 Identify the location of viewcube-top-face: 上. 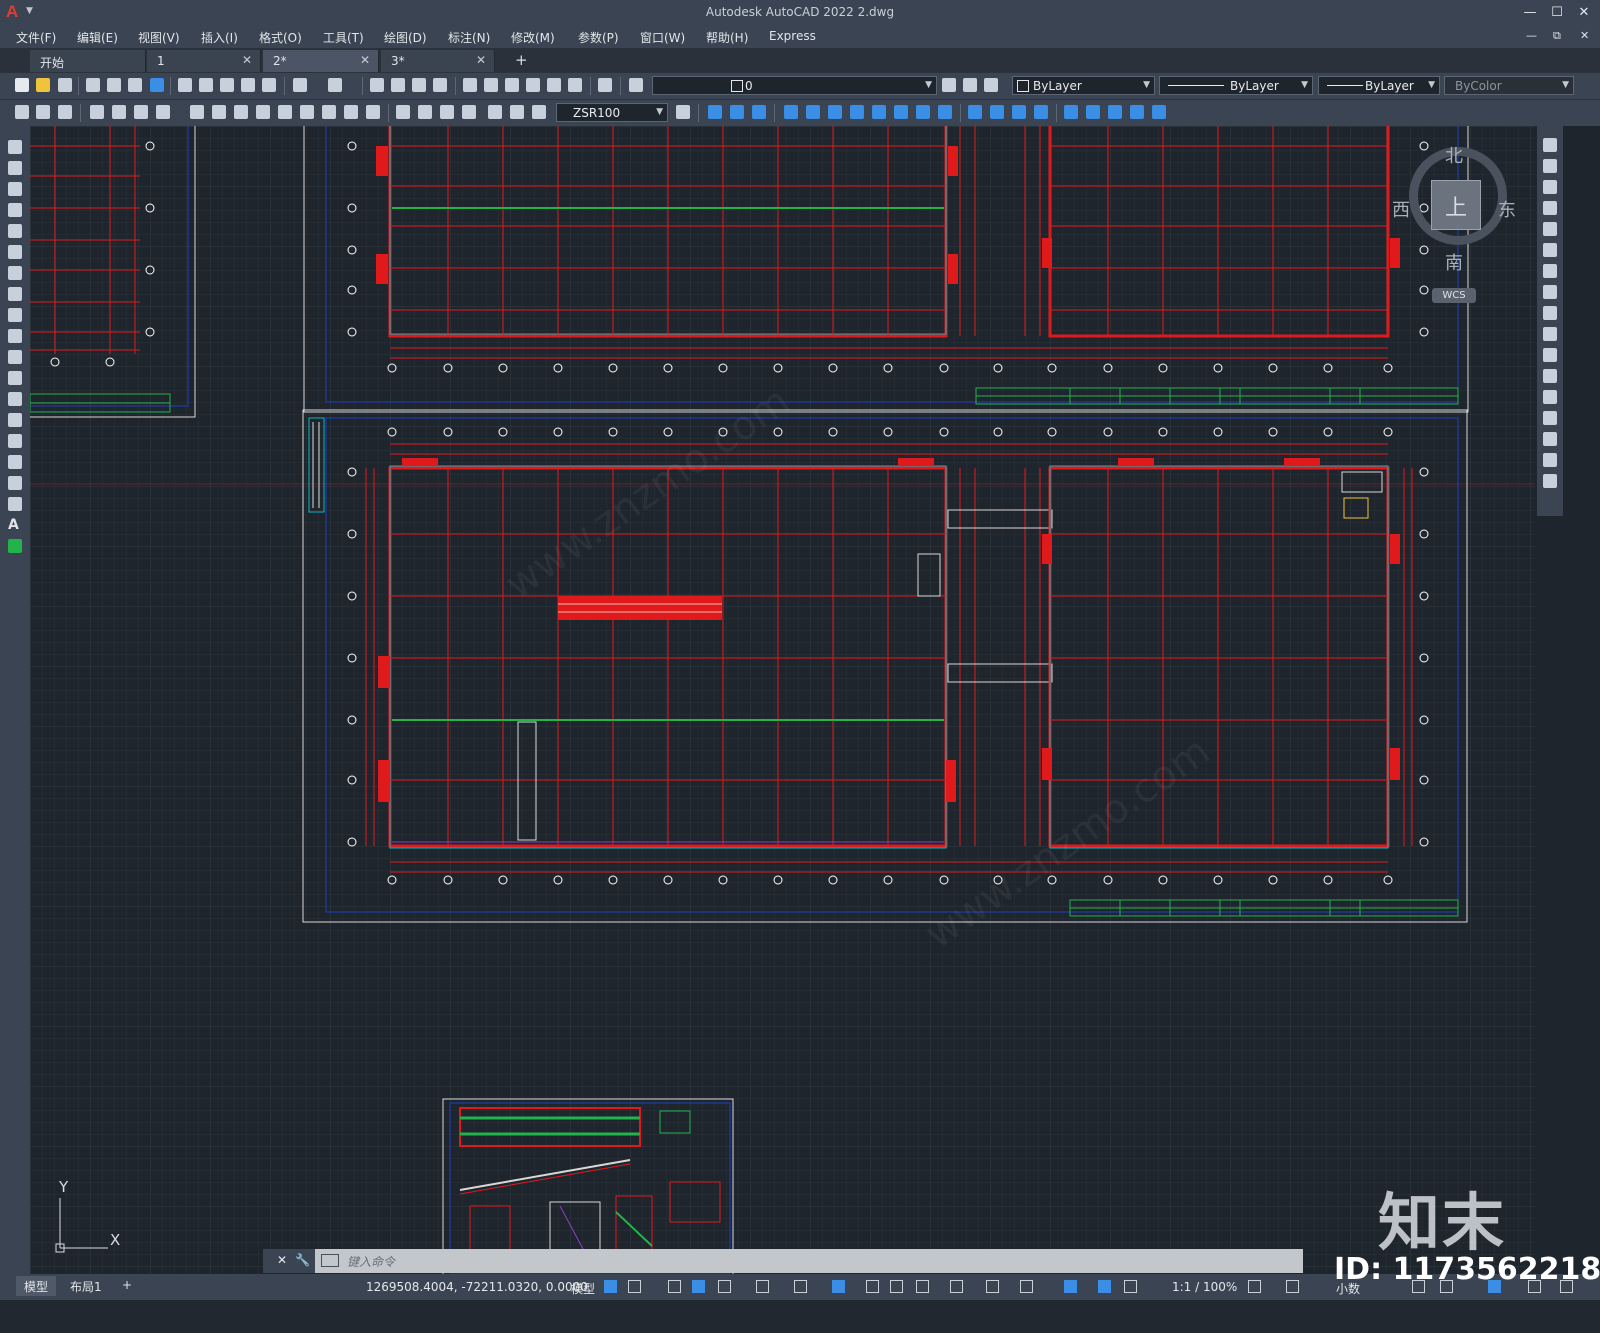
(1456, 205).